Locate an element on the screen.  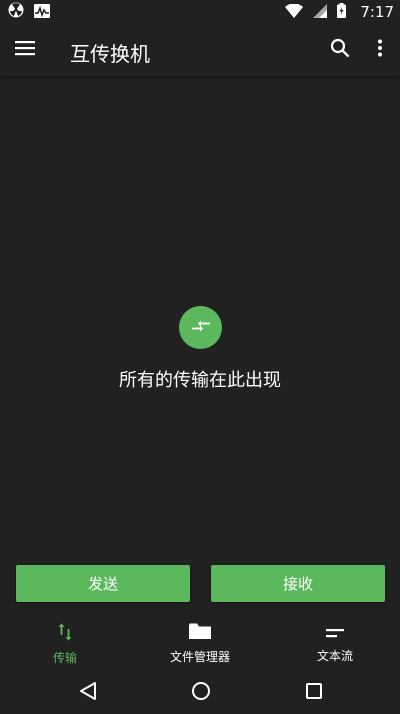
app-title: 互传换机 is located at coordinates (110, 54).